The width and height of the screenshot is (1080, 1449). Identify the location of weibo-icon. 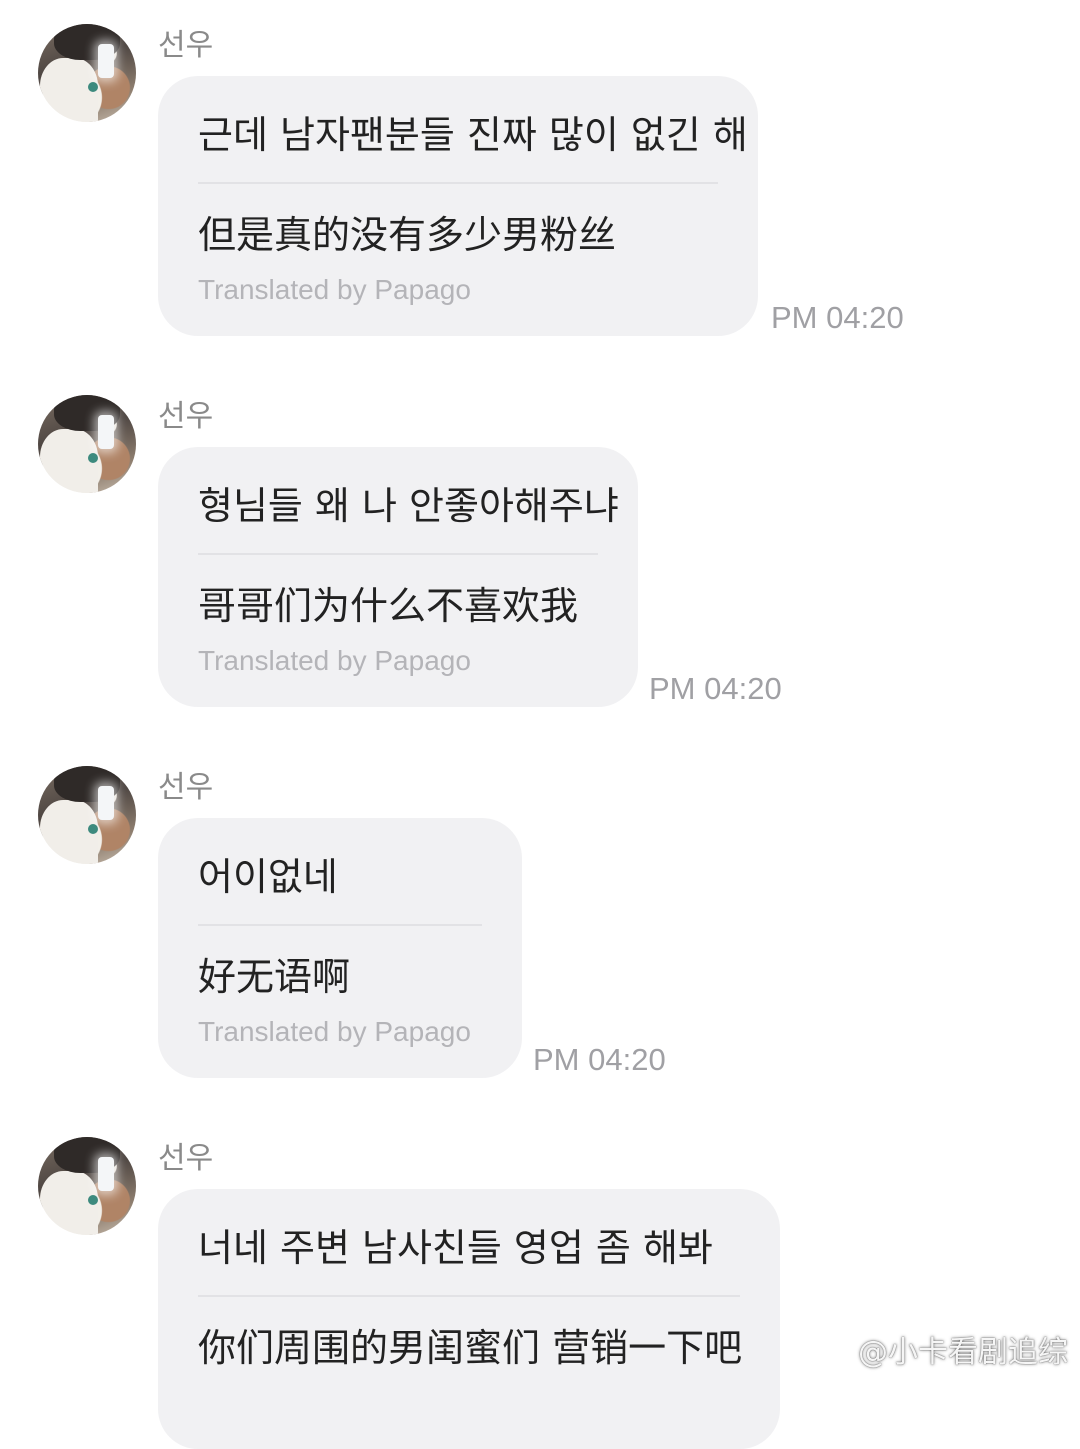
(831, 1350).